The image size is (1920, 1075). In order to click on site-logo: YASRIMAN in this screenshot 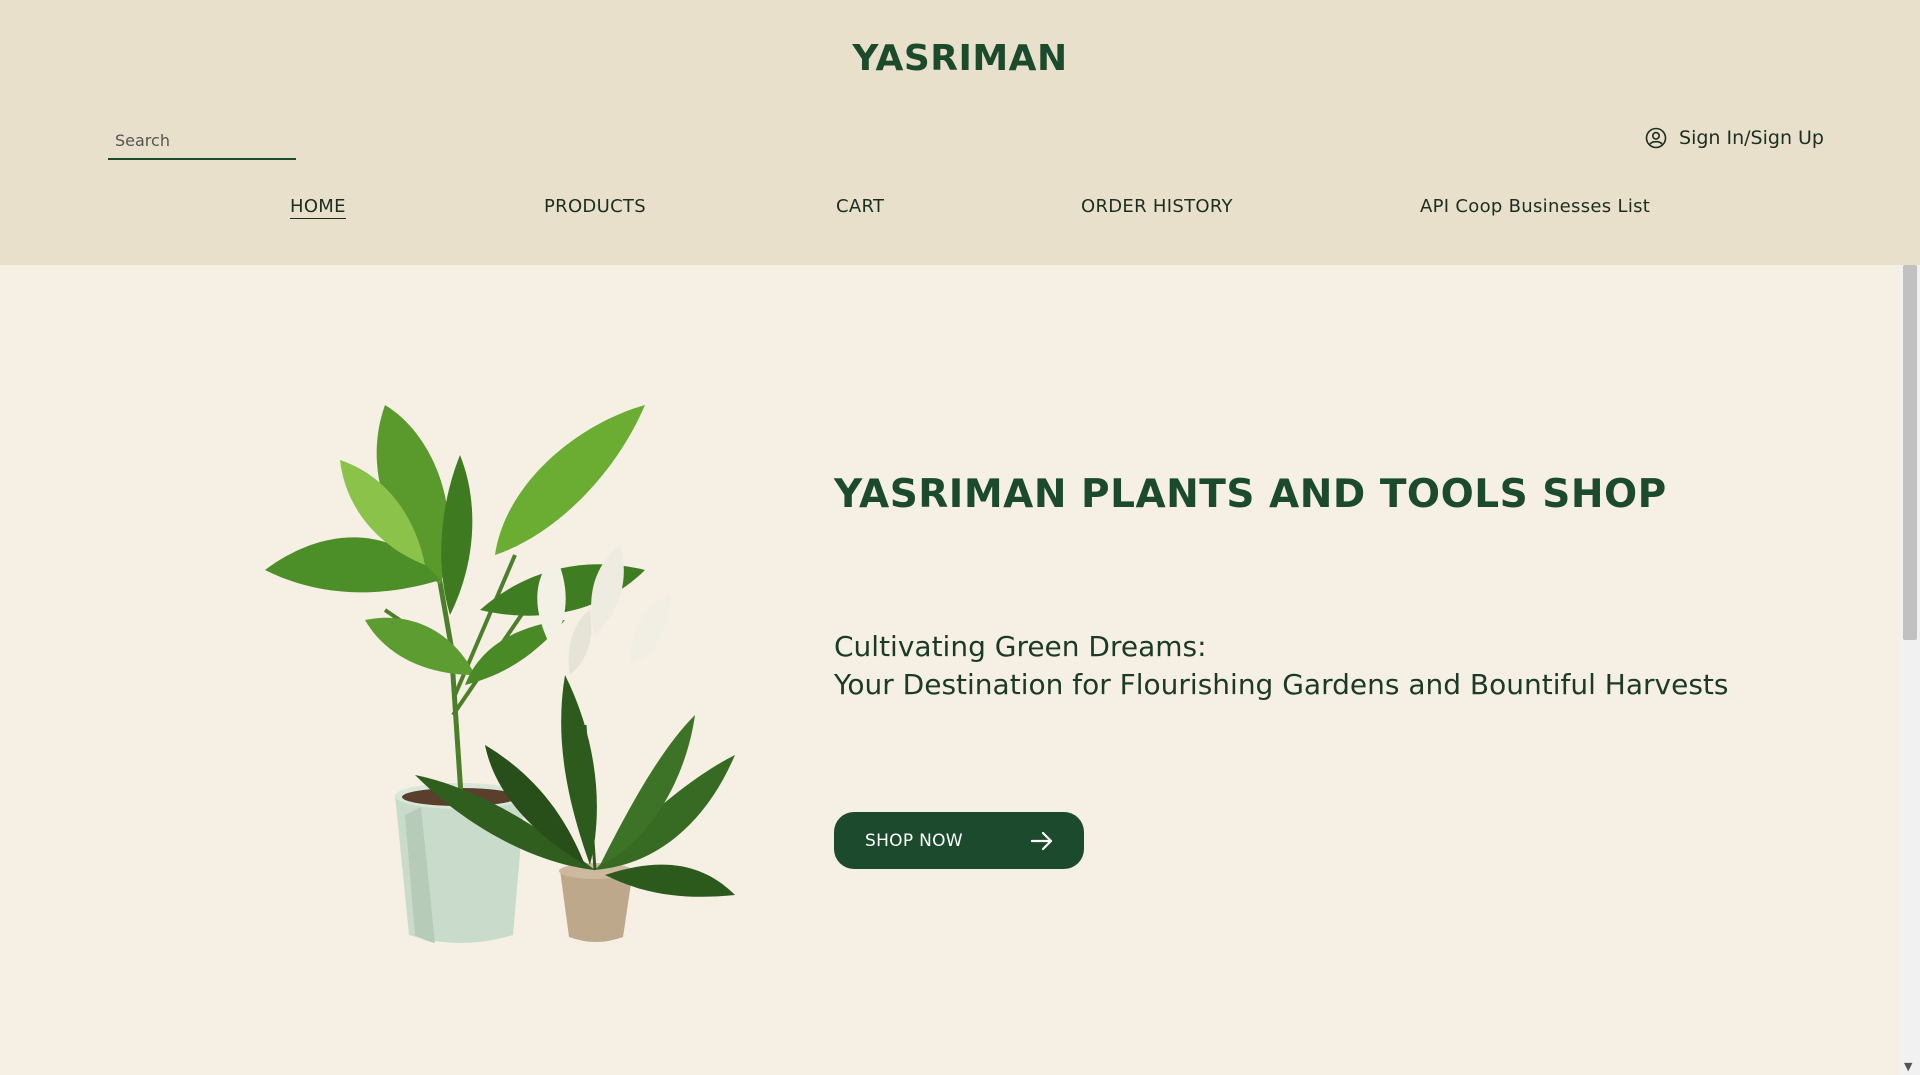, I will do `click(960, 58)`.